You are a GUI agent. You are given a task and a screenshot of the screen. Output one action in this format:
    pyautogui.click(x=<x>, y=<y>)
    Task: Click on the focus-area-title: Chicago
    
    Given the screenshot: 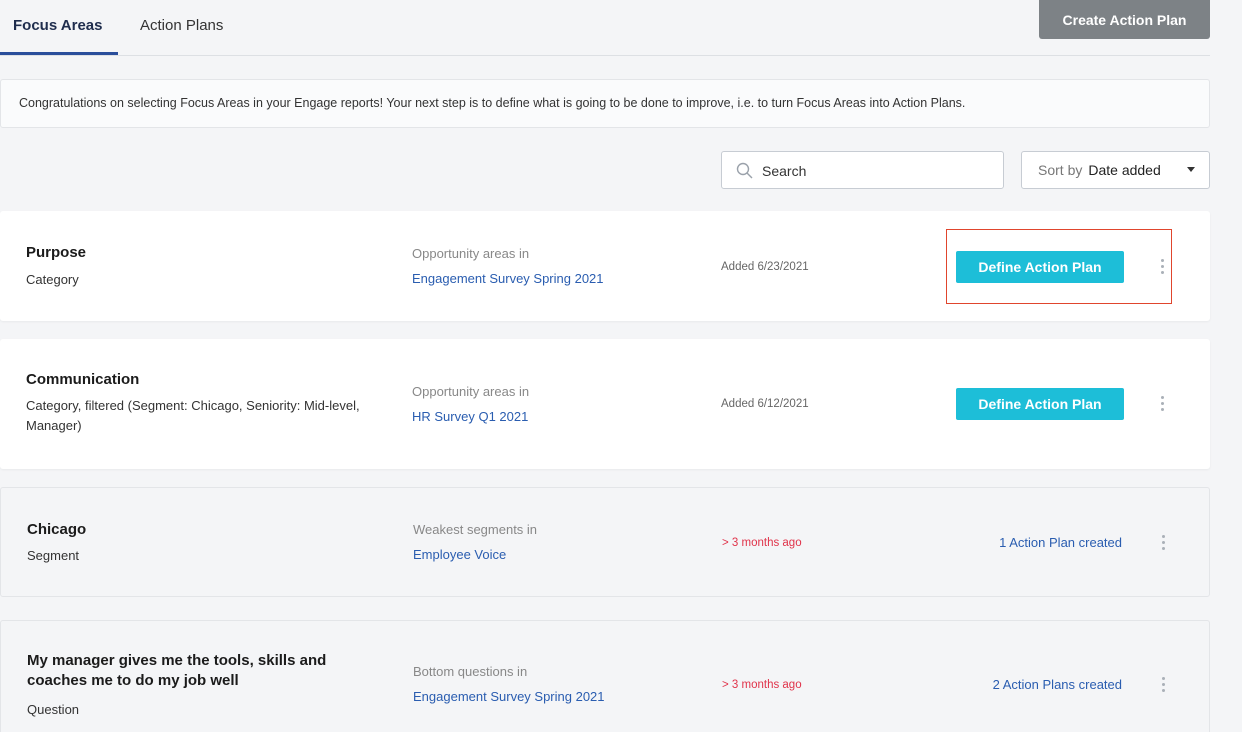 What is the action you would take?
    pyautogui.click(x=57, y=529)
    